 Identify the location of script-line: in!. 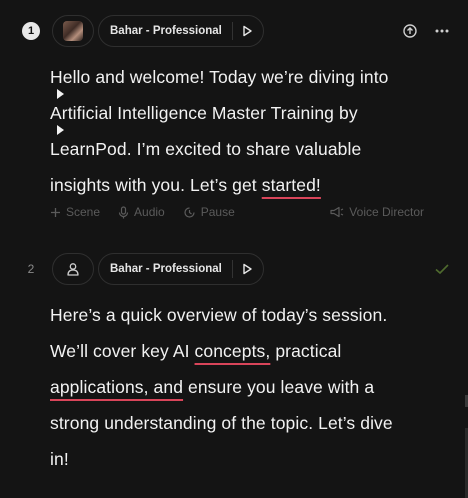
(59, 459).